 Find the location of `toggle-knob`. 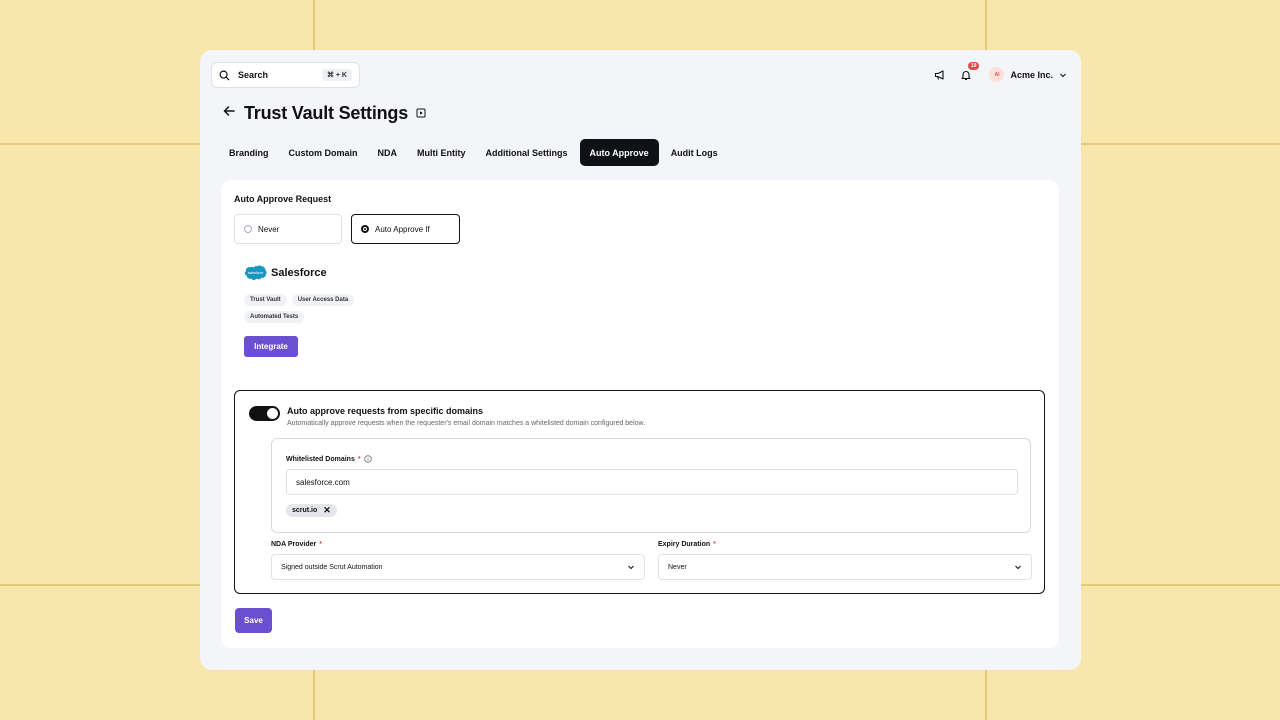

toggle-knob is located at coordinates (272, 413).